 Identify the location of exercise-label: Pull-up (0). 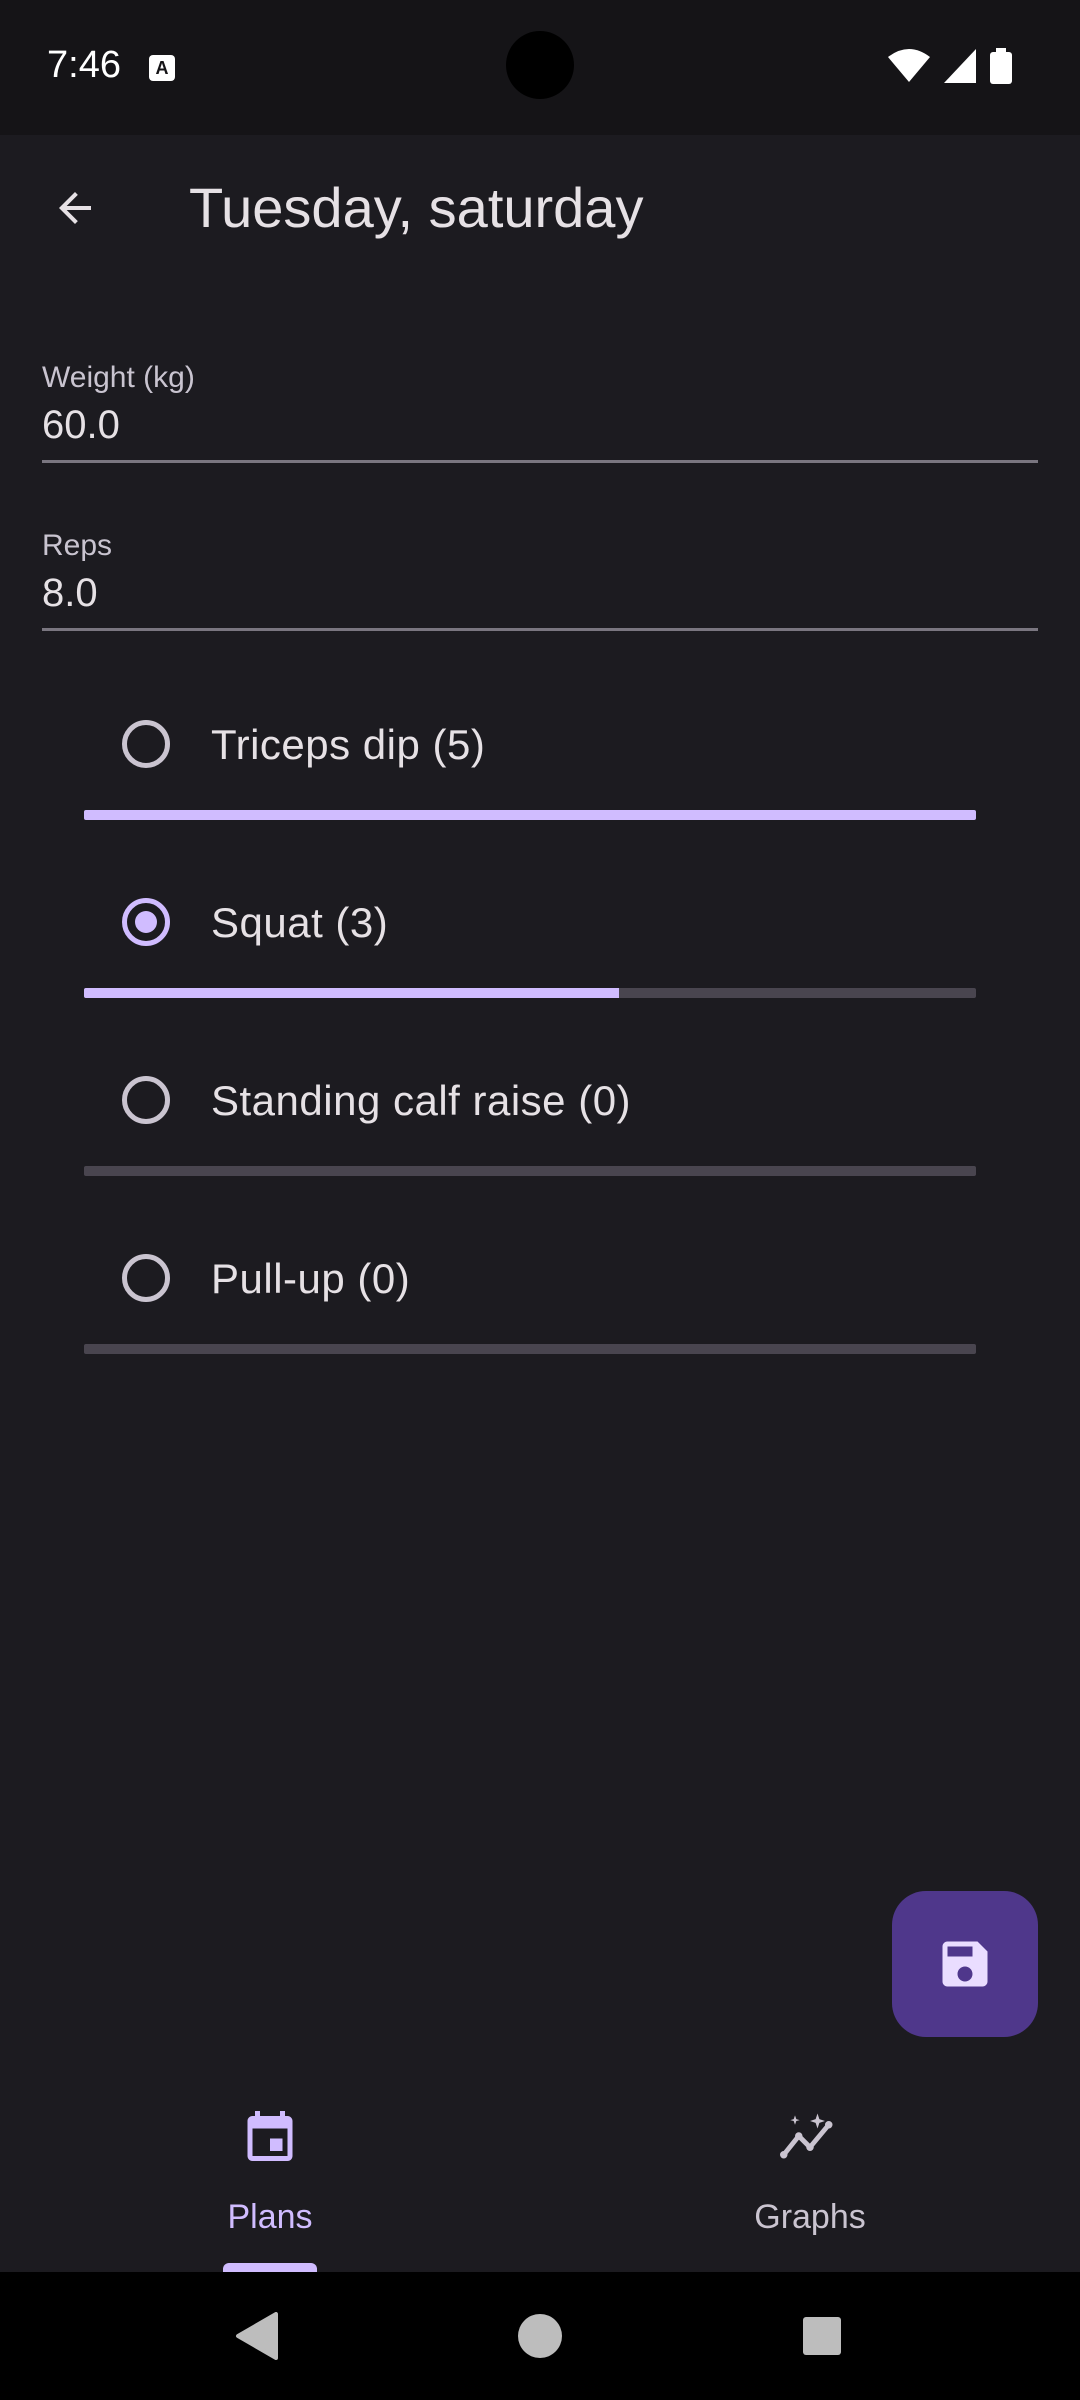
(311, 1278).